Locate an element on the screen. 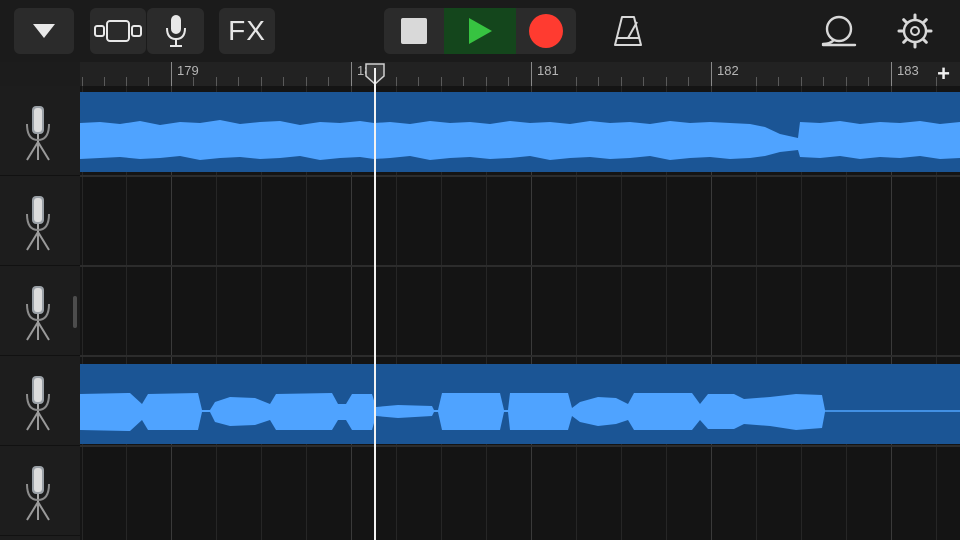 The width and height of the screenshot is (960, 540). stop-icon is located at coordinates (414, 31).